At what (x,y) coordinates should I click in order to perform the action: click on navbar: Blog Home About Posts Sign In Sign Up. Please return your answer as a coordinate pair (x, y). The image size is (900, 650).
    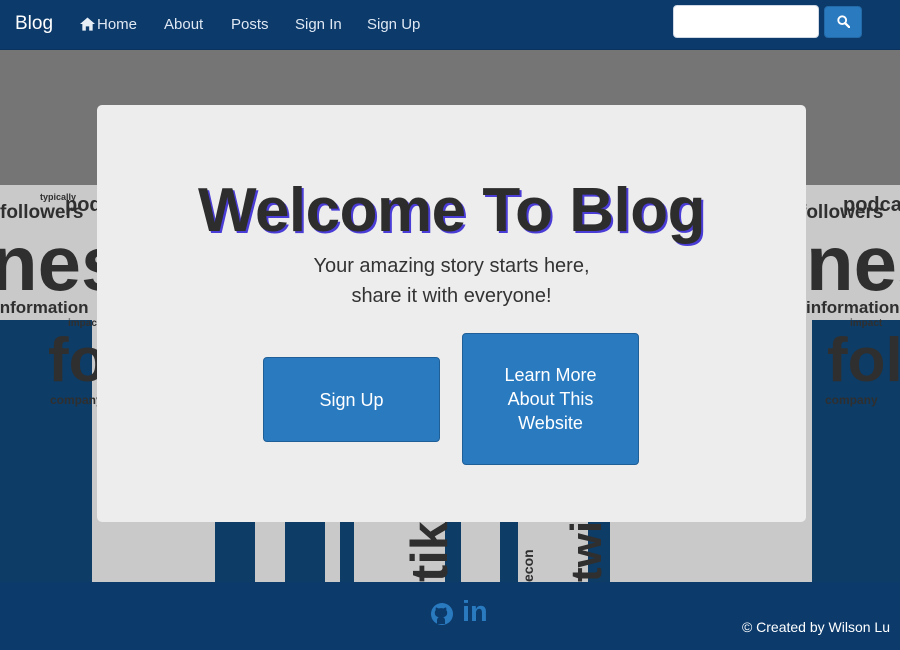
    Looking at the image, I should click on (450, 25).